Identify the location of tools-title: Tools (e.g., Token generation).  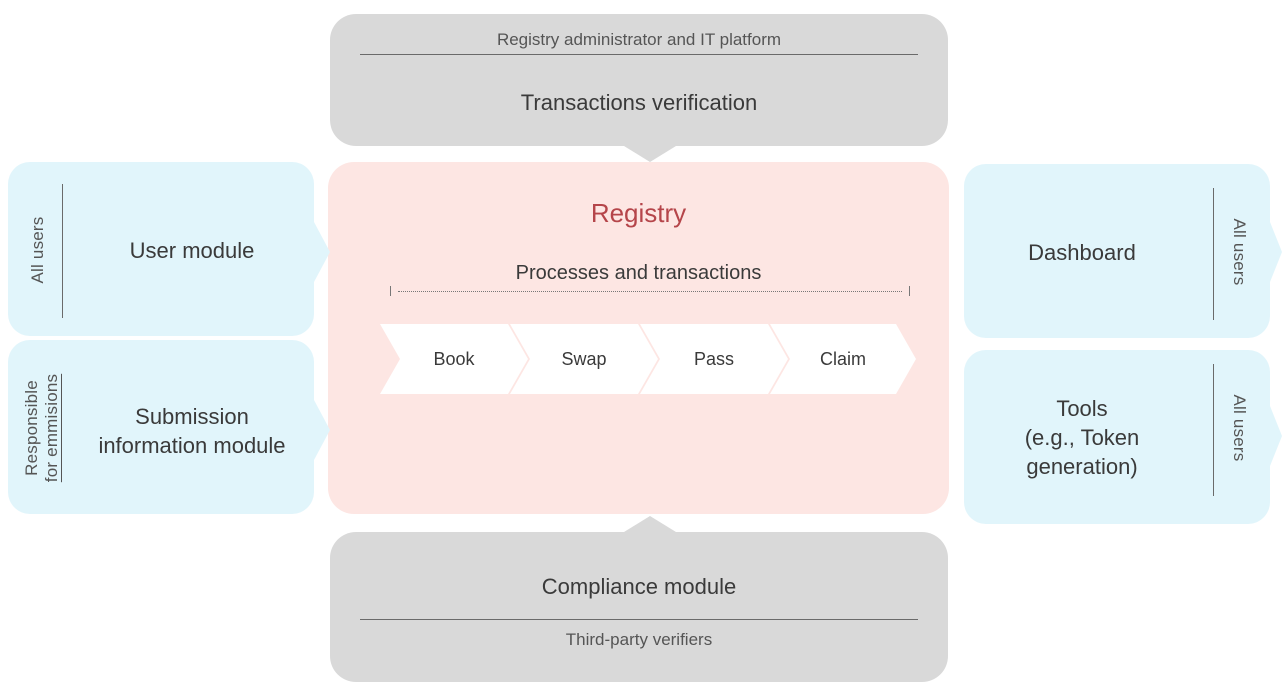
(1082, 437).